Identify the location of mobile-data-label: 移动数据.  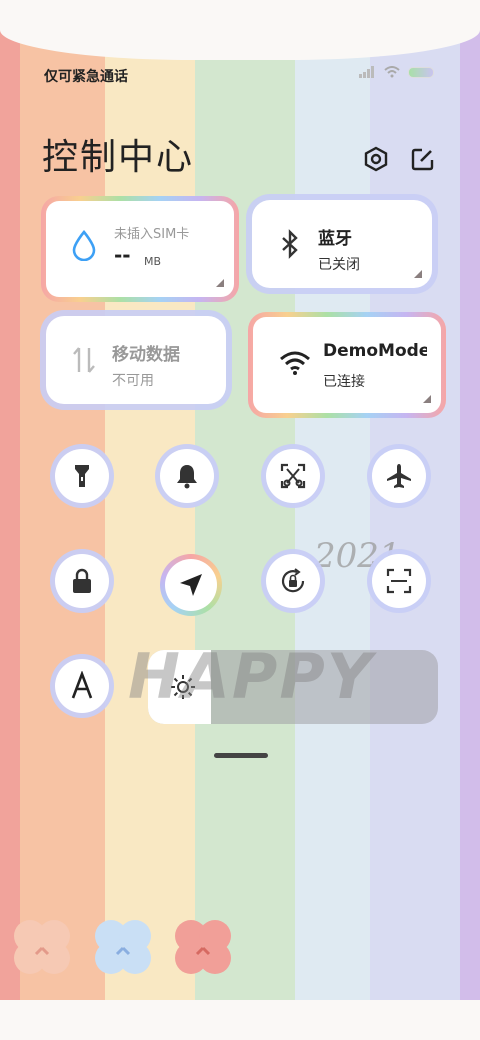
(146, 355).